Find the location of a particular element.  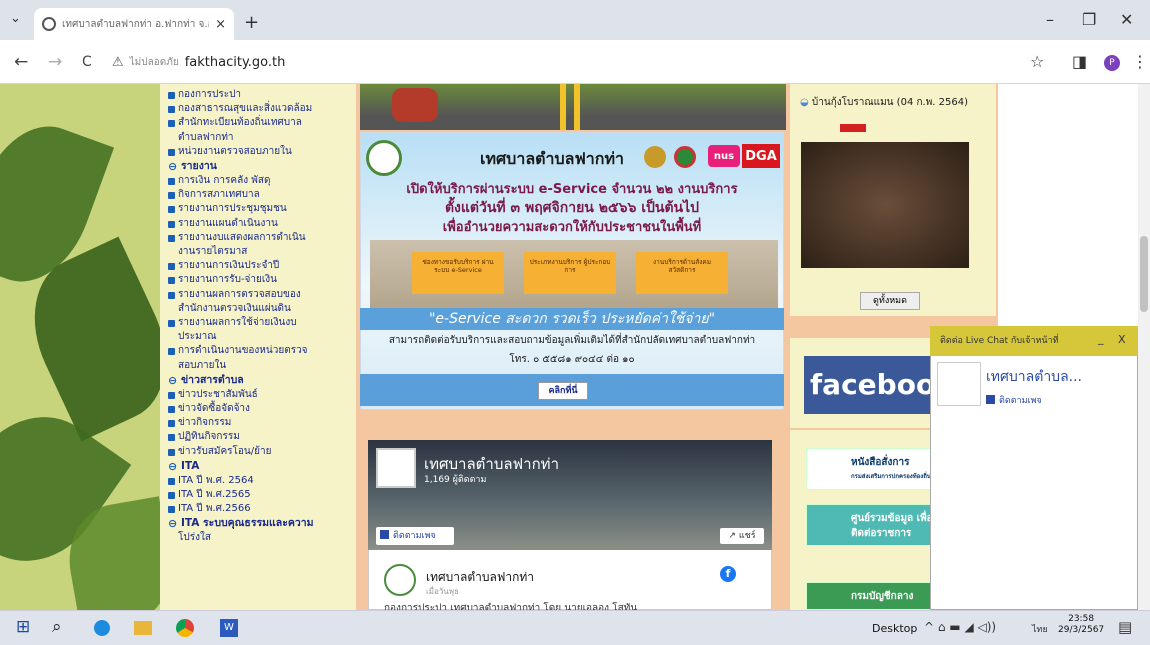

share-button: ↗ แชร์ is located at coordinates (742, 536).